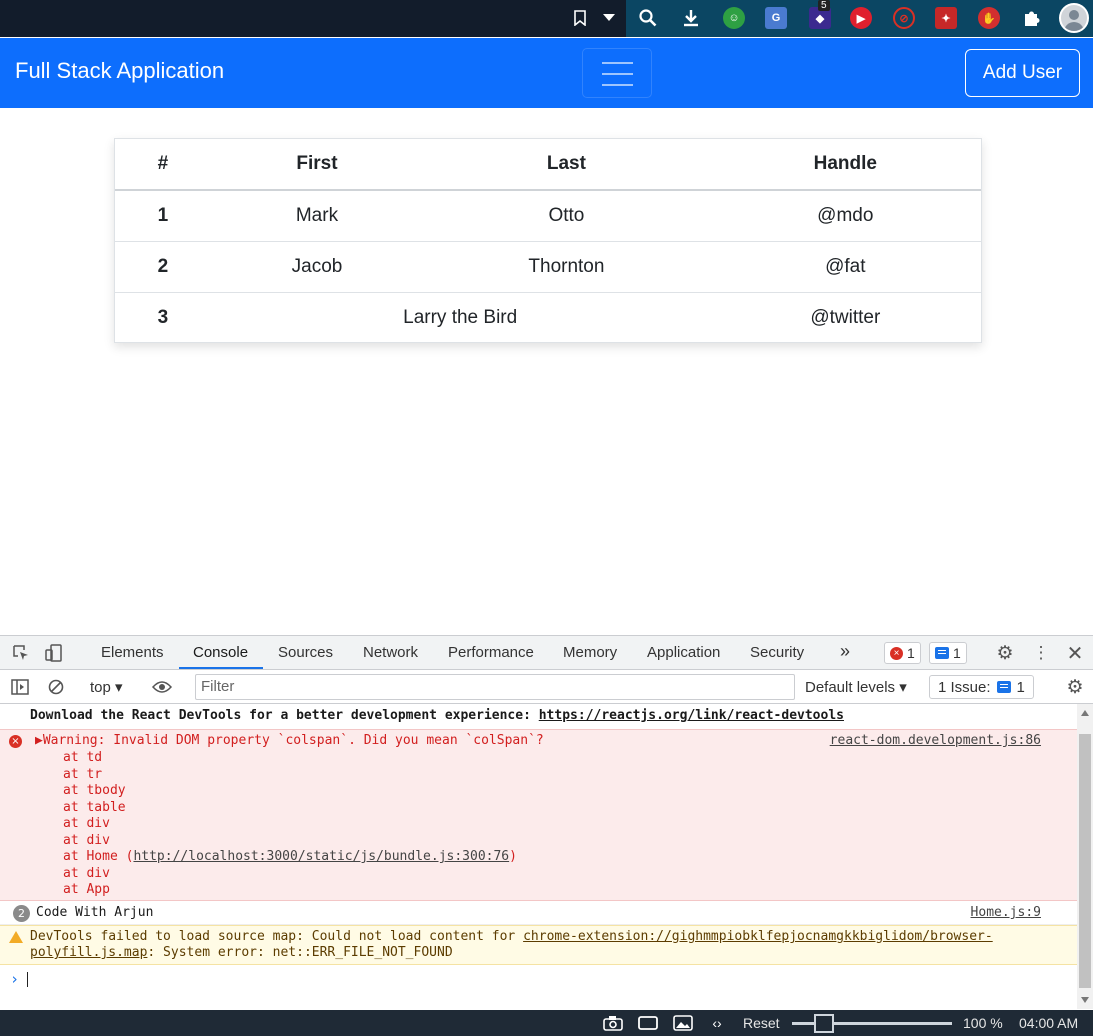 This screenshot has width=1093, height=1036. Describe the element at coordinates (896, 653) in the screenshot. I see `error-icon: ×` at that location.